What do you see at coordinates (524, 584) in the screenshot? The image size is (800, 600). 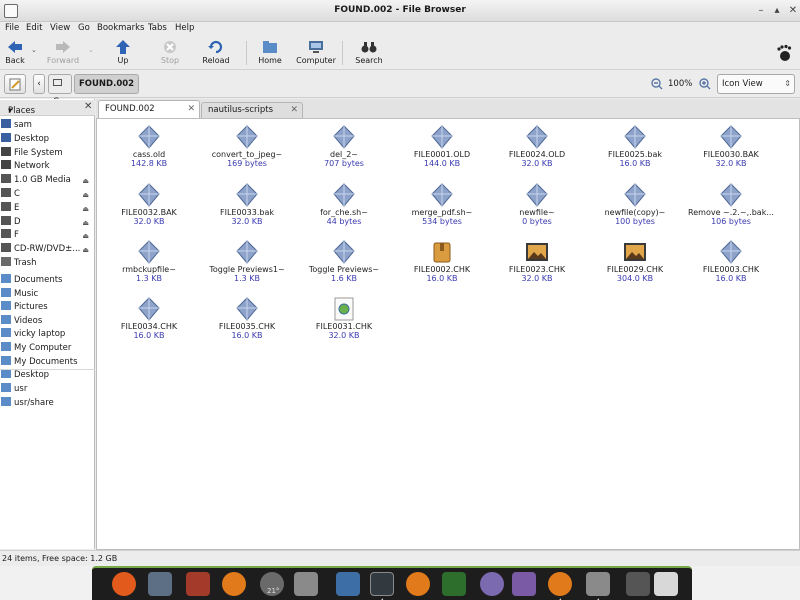 I see `settings-gear-icon` at bounding box center [524, 584].